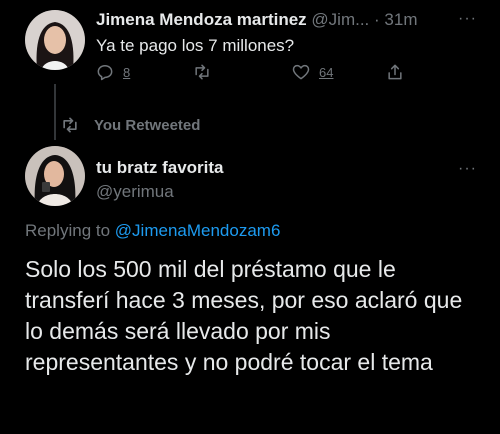  I want to click on avatar-jimena, so click(55, 40).